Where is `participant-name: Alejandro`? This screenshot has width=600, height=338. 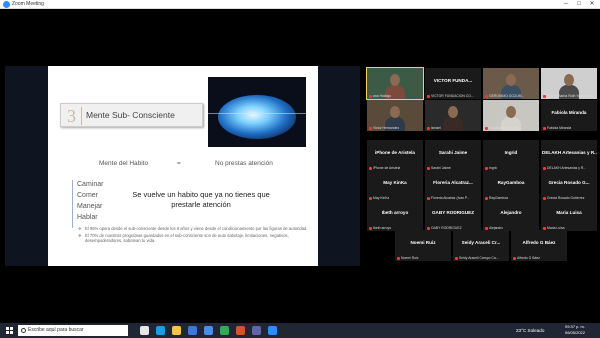 participant-name: Alejandro is located at coordinates (511, 212).